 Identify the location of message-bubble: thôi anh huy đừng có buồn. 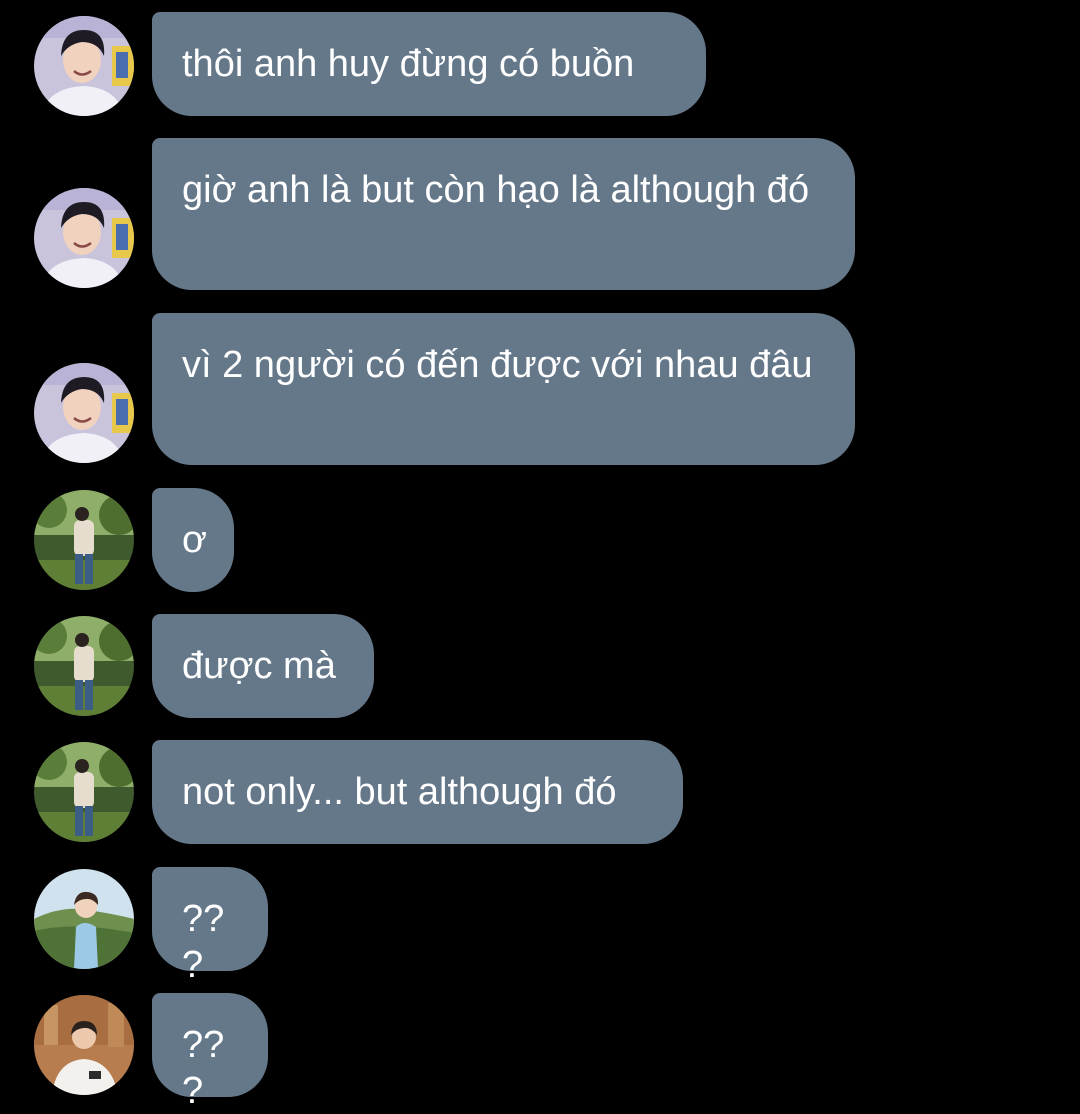
(429, 64).